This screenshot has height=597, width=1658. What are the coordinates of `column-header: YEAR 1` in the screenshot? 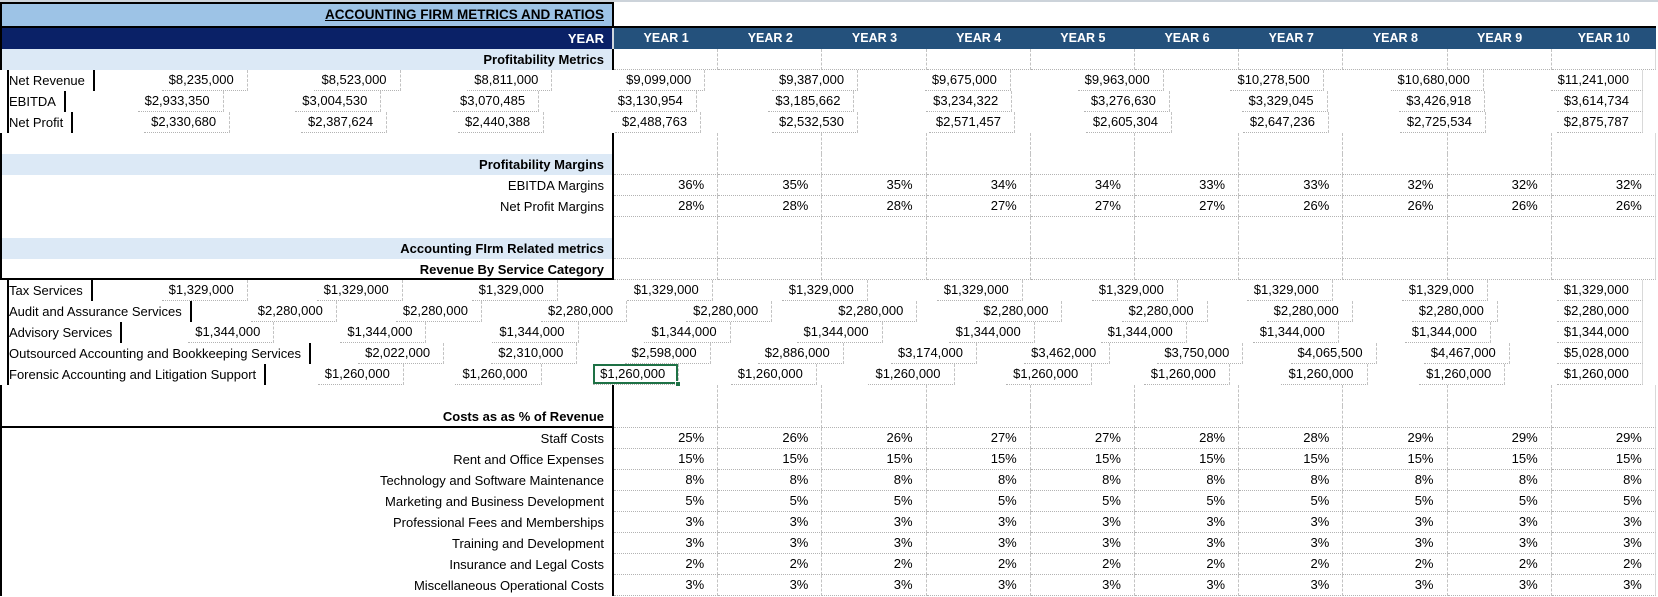 It's located at (666, 38).